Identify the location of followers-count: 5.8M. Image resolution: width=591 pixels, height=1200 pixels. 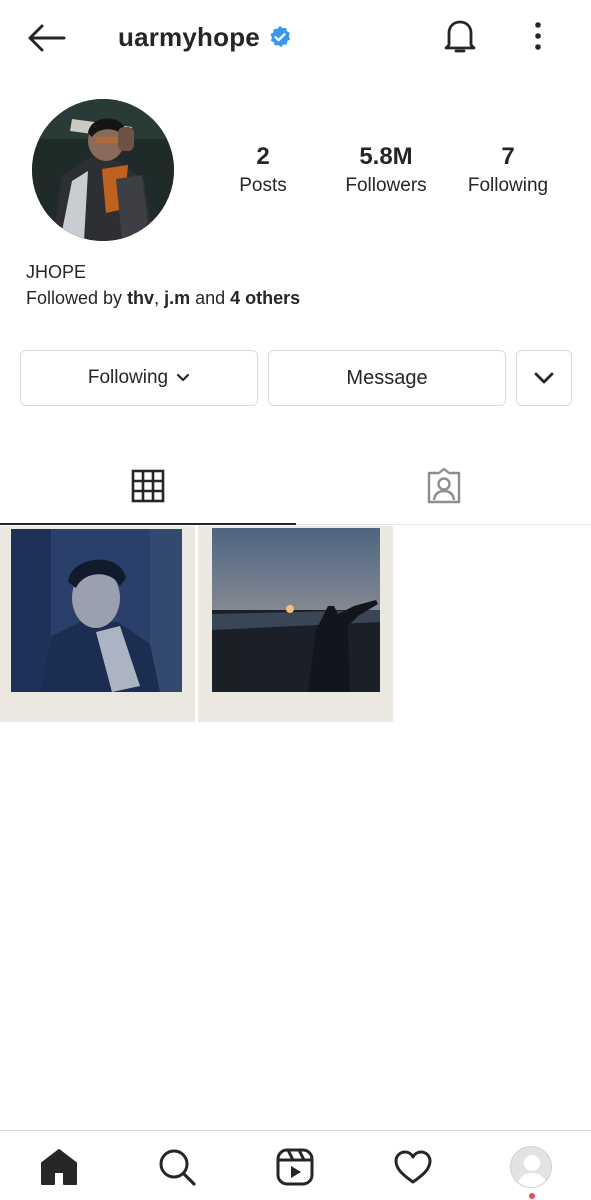
(386, 156).